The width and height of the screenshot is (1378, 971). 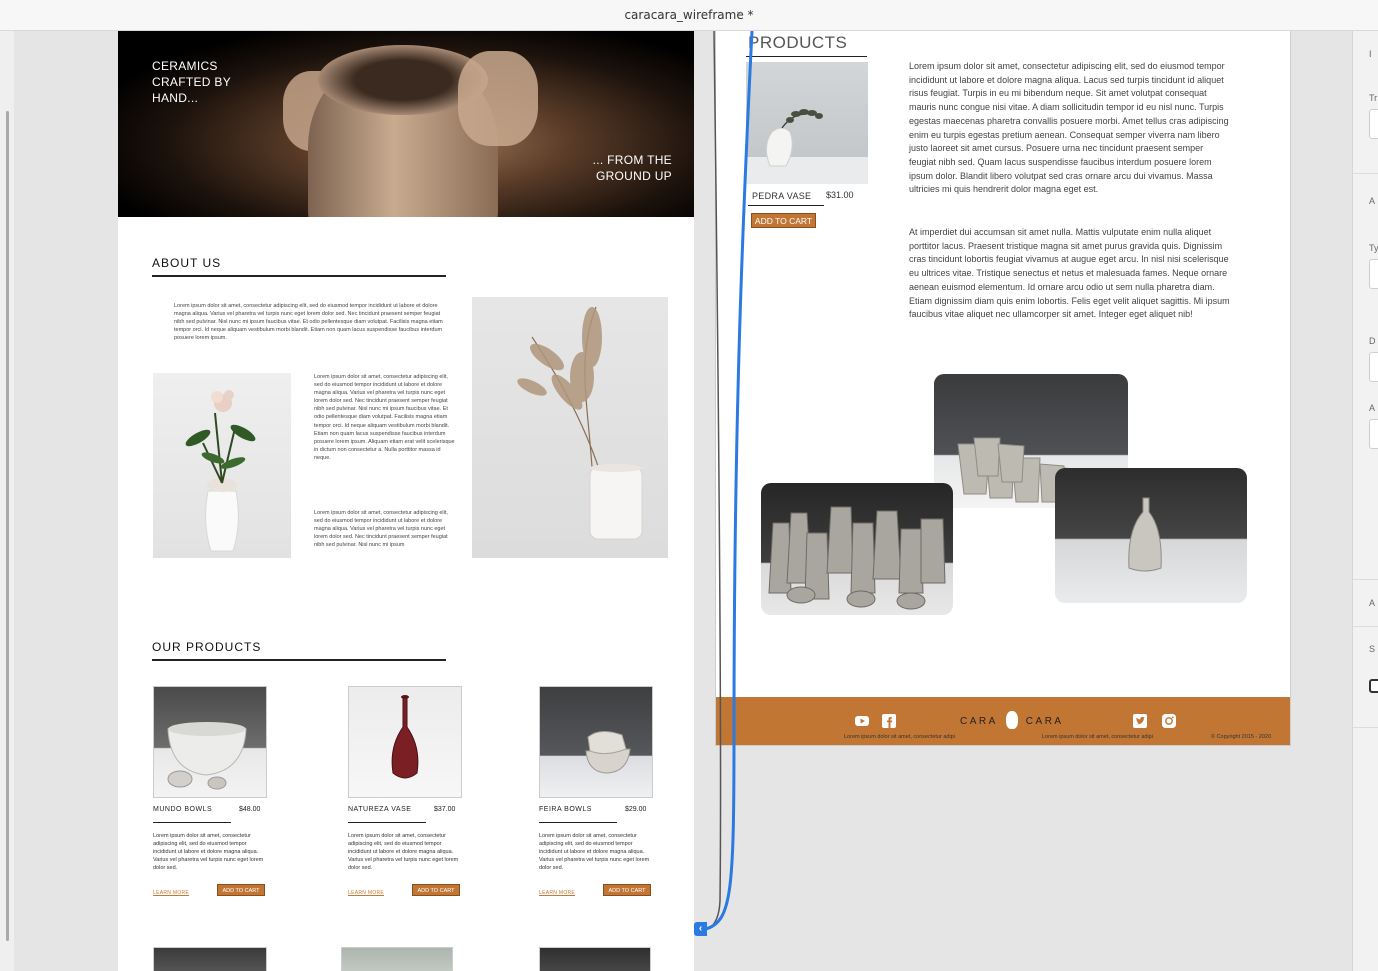 I want to click on about-title-underline, so click(x=299, y=276).